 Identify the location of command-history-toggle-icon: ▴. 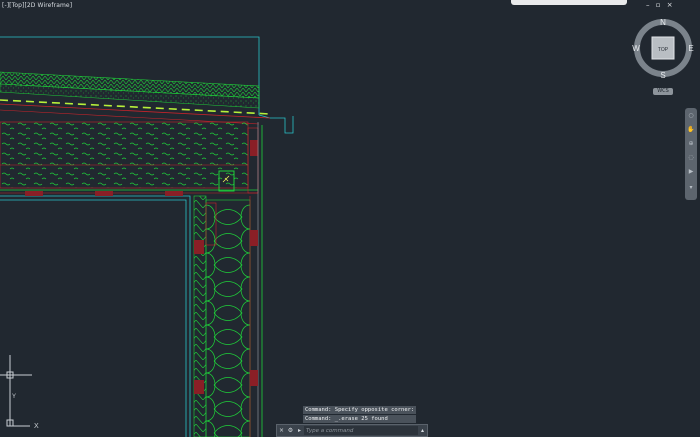
(422, 430).